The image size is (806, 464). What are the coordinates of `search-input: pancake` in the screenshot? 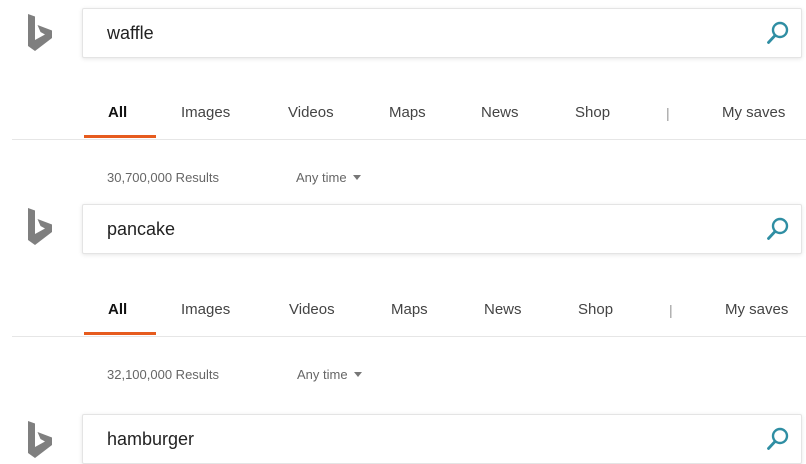 It's located at (141, 229).